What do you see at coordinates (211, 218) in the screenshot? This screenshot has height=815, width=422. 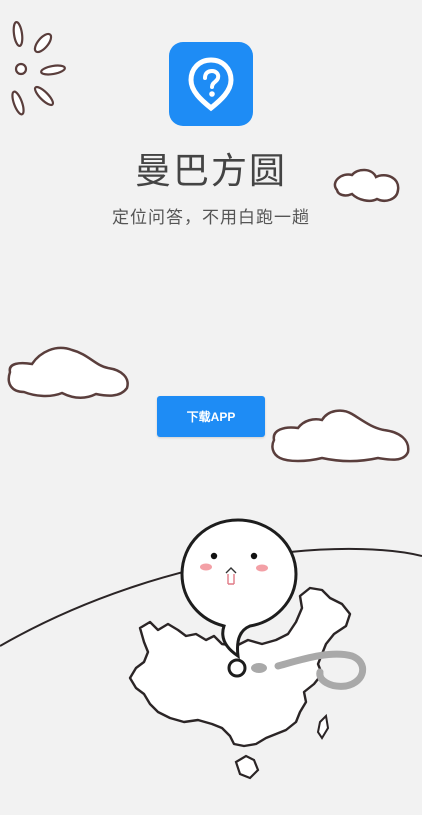 I see `app-tagline: 定位问答，不用白跑一趟` at bounding box center [211, 218].